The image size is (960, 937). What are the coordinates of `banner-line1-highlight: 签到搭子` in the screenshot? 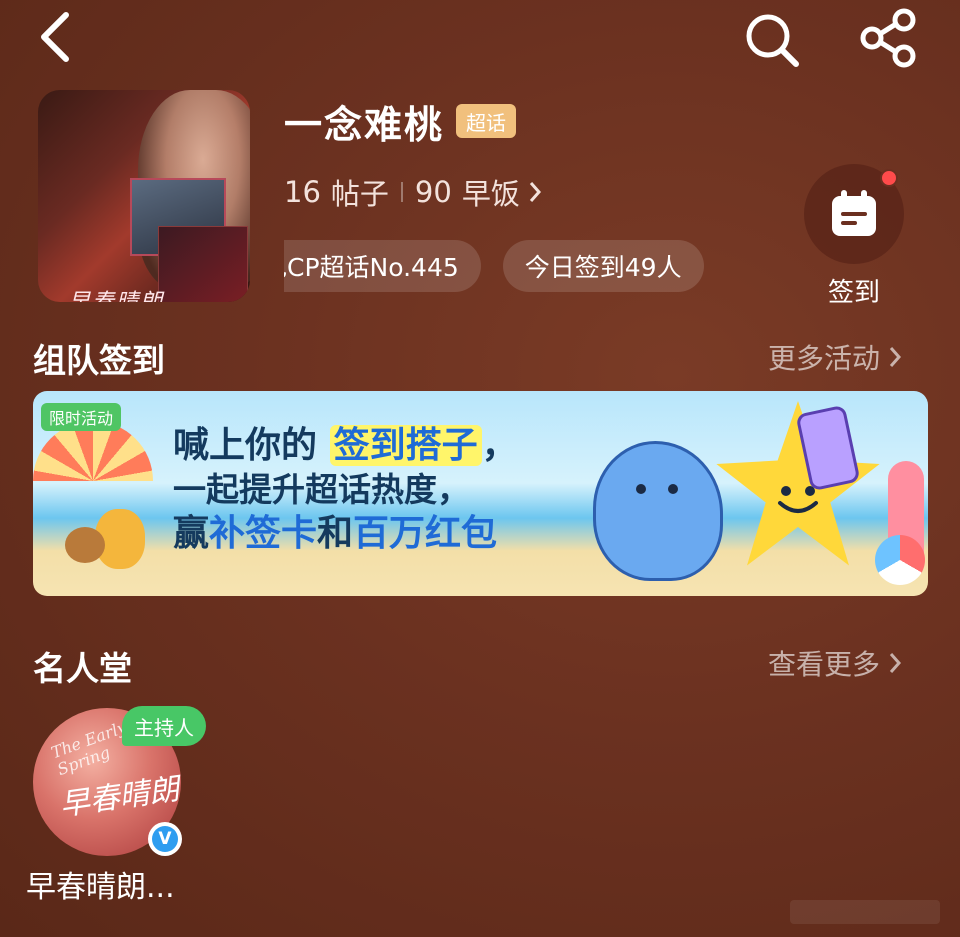 It's located at (405, 445).